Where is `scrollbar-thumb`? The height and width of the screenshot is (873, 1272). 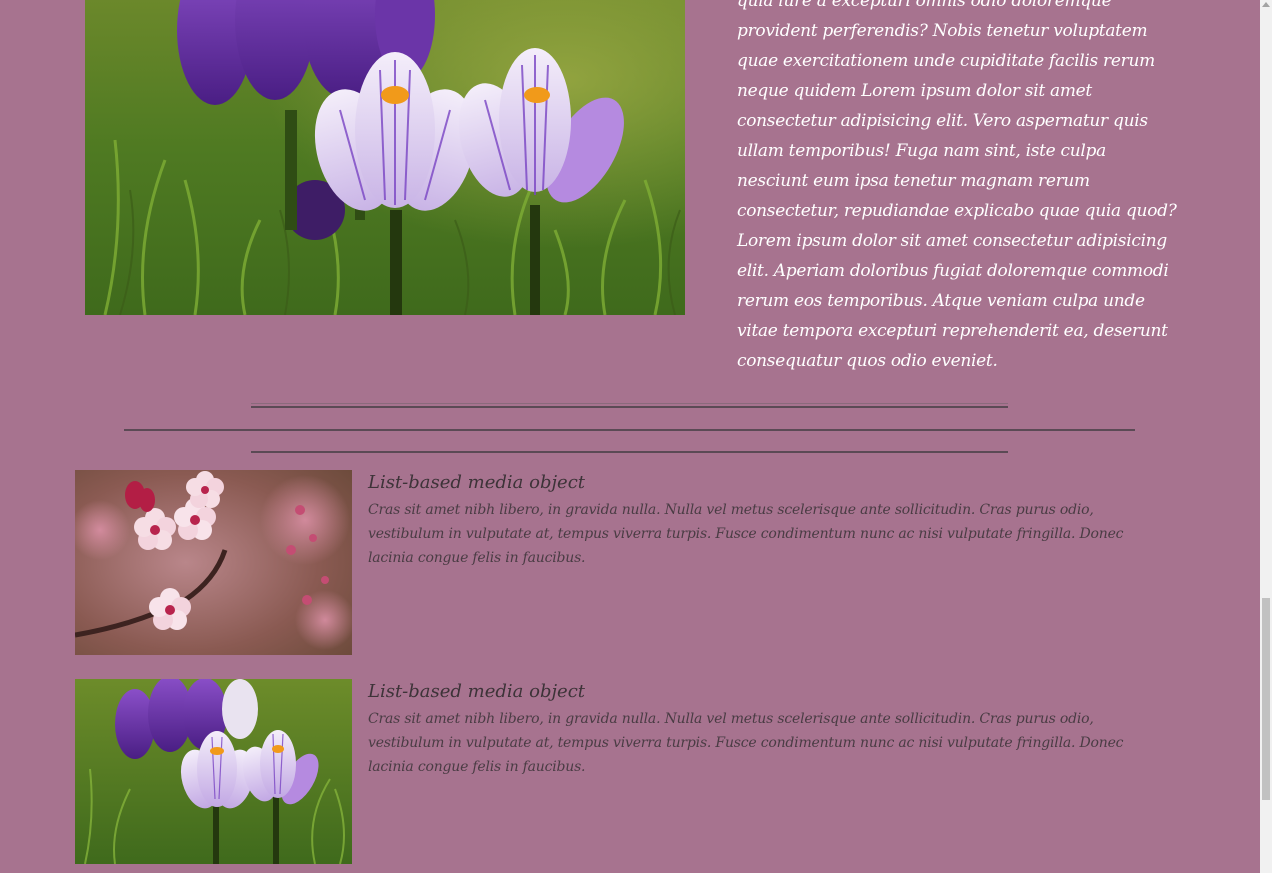
scrollbar-thumb is located at coordinates (1266, 699).